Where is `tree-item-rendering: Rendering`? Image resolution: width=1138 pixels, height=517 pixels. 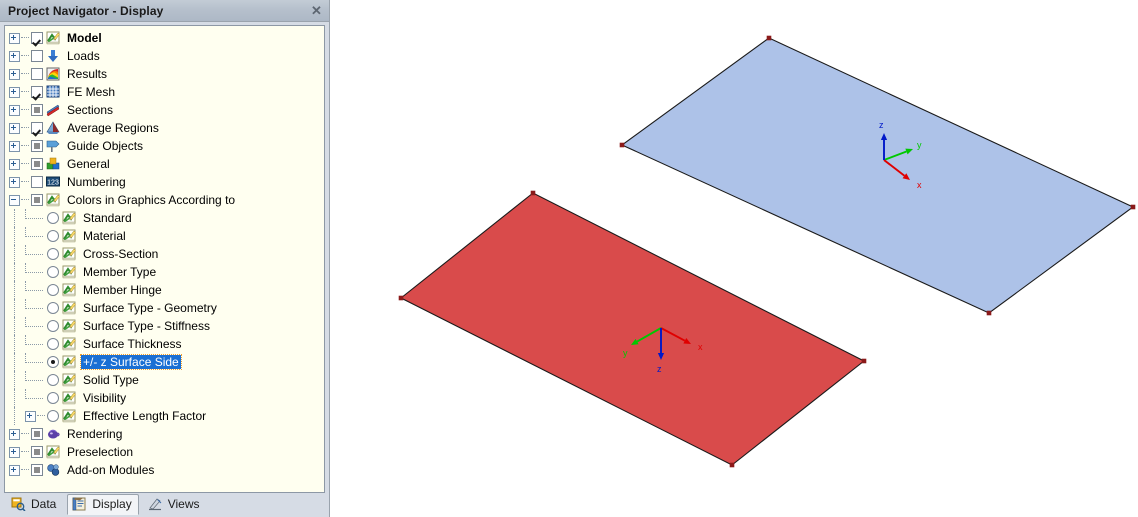
tree-item-rendering: Rendering is located at coordinates (164, 434).